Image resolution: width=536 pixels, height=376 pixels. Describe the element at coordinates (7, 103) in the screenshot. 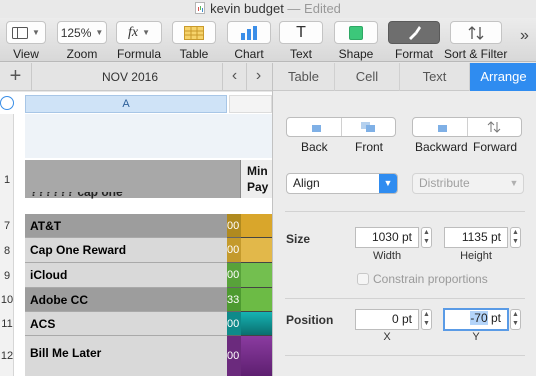

I see `table-select-handle` at that location.